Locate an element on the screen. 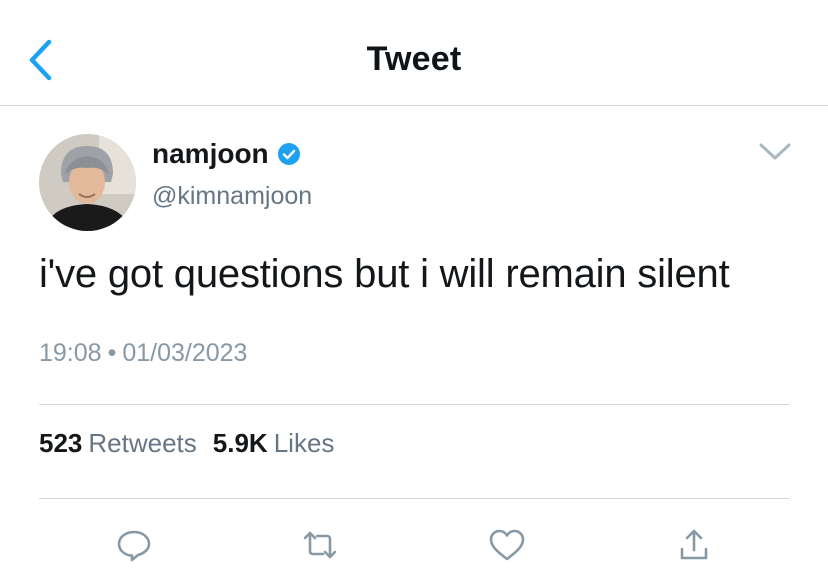 The width and height of the screenshot is (828, 581). author-name-row: namjoon is located at coordinates (226, 154).